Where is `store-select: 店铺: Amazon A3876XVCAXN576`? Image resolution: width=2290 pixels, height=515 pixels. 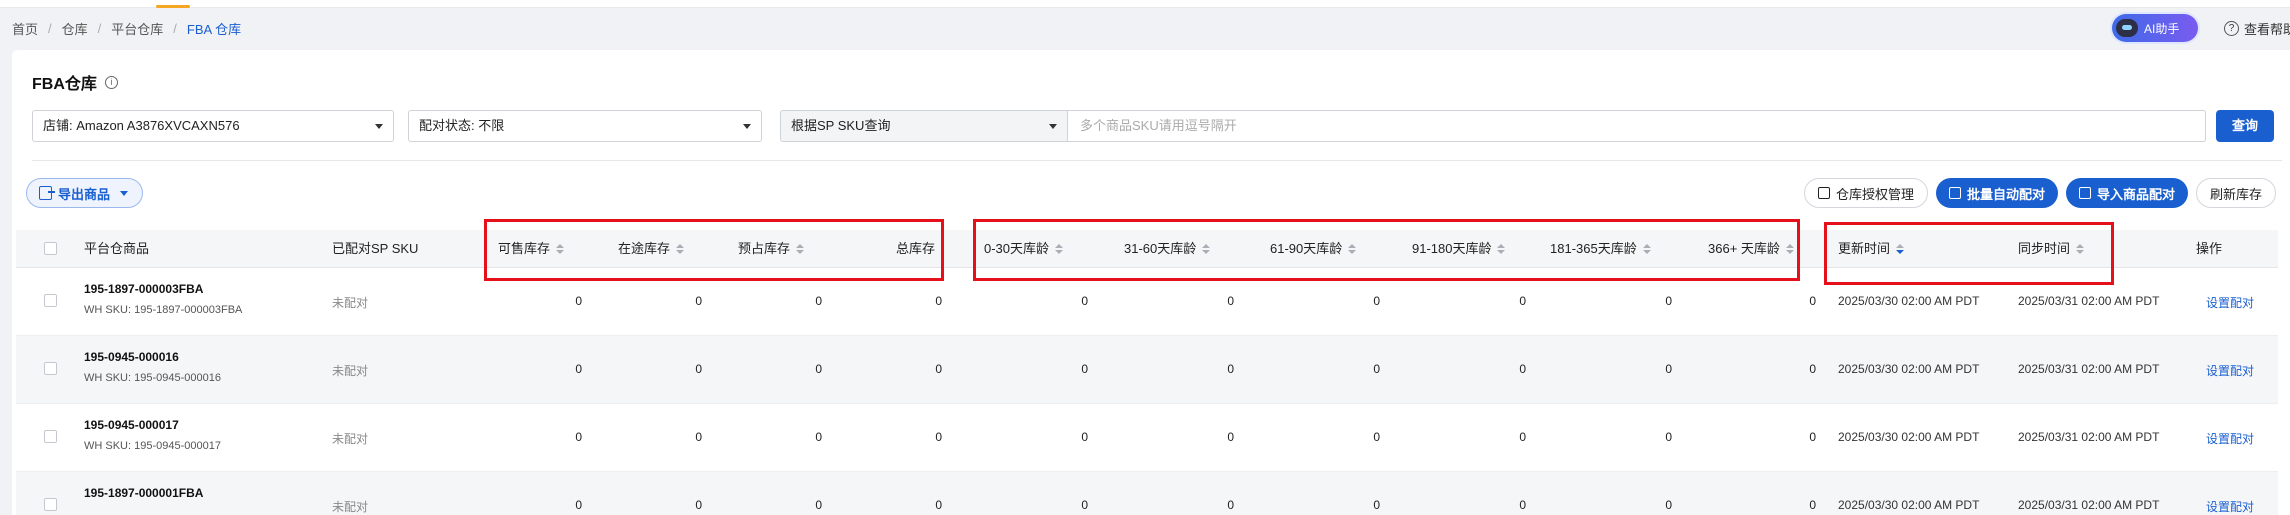 store-select: 店铺: Amazon A3876XVCAXN576 is located at coordinates (213, 126).